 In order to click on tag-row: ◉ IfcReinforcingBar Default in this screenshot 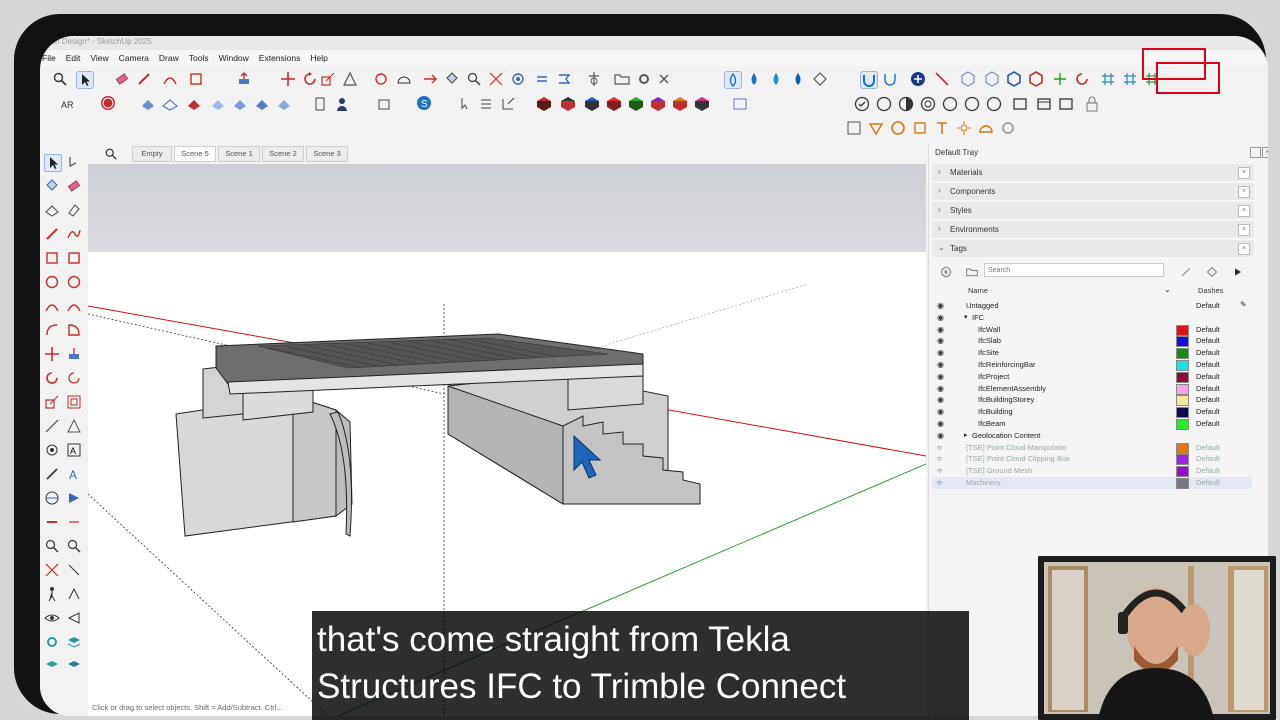, I will do `click(1092, 365)`.